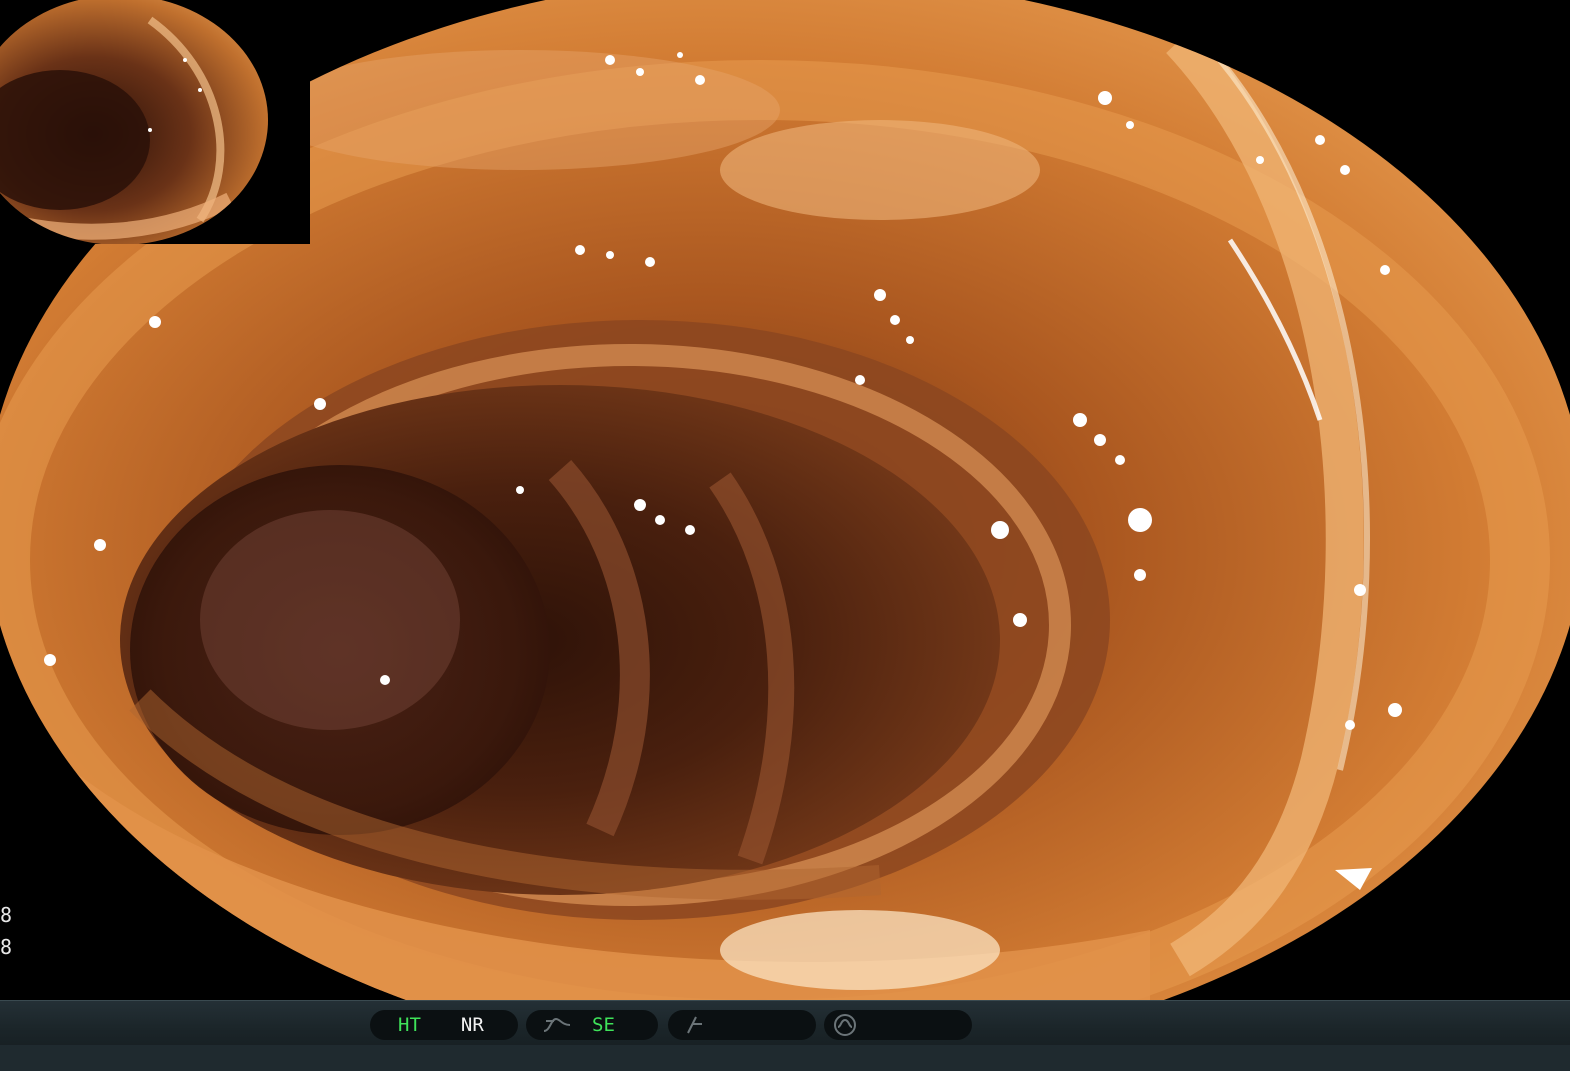  Describe the element at coordinates (6, 947) in the screenshot. I see `side-readout-line2: 8` at that location.